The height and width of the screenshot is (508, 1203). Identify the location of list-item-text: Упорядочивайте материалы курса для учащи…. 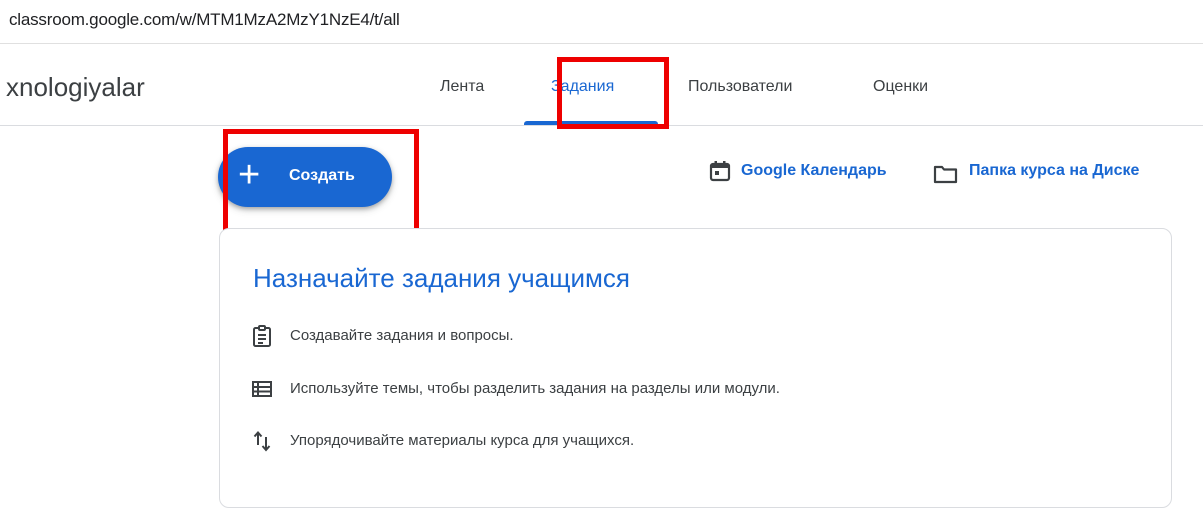
(462, 440).